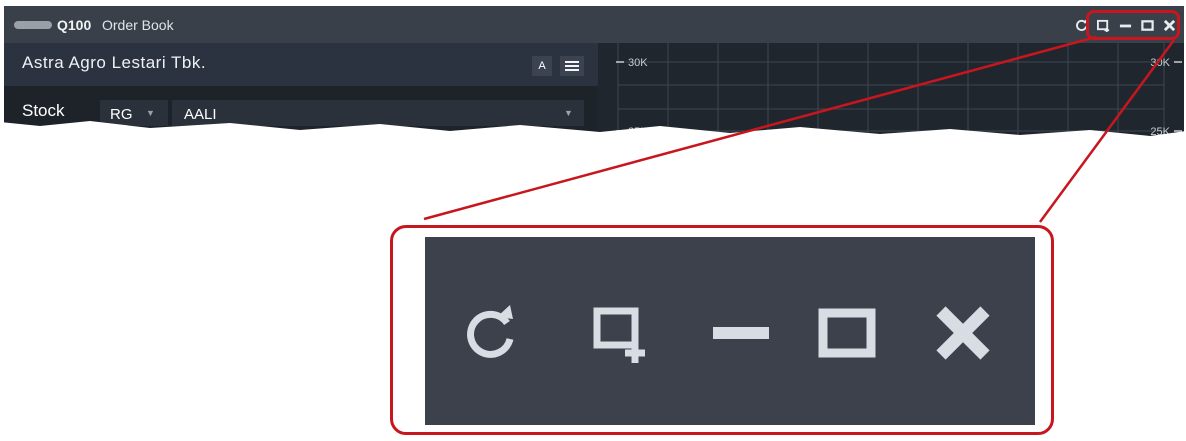 Image resolution: width=1186 pixels, height=441 pixels. Describe the element at coordinates (963, 333) in the screenshot. I see `close-icon` at that location.